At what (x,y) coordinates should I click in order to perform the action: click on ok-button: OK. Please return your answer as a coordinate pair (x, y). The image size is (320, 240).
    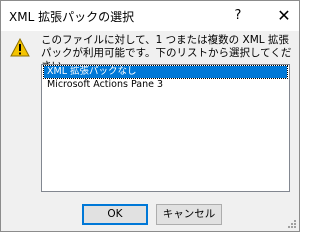
    Looking at the image, I should click on (115, 214).